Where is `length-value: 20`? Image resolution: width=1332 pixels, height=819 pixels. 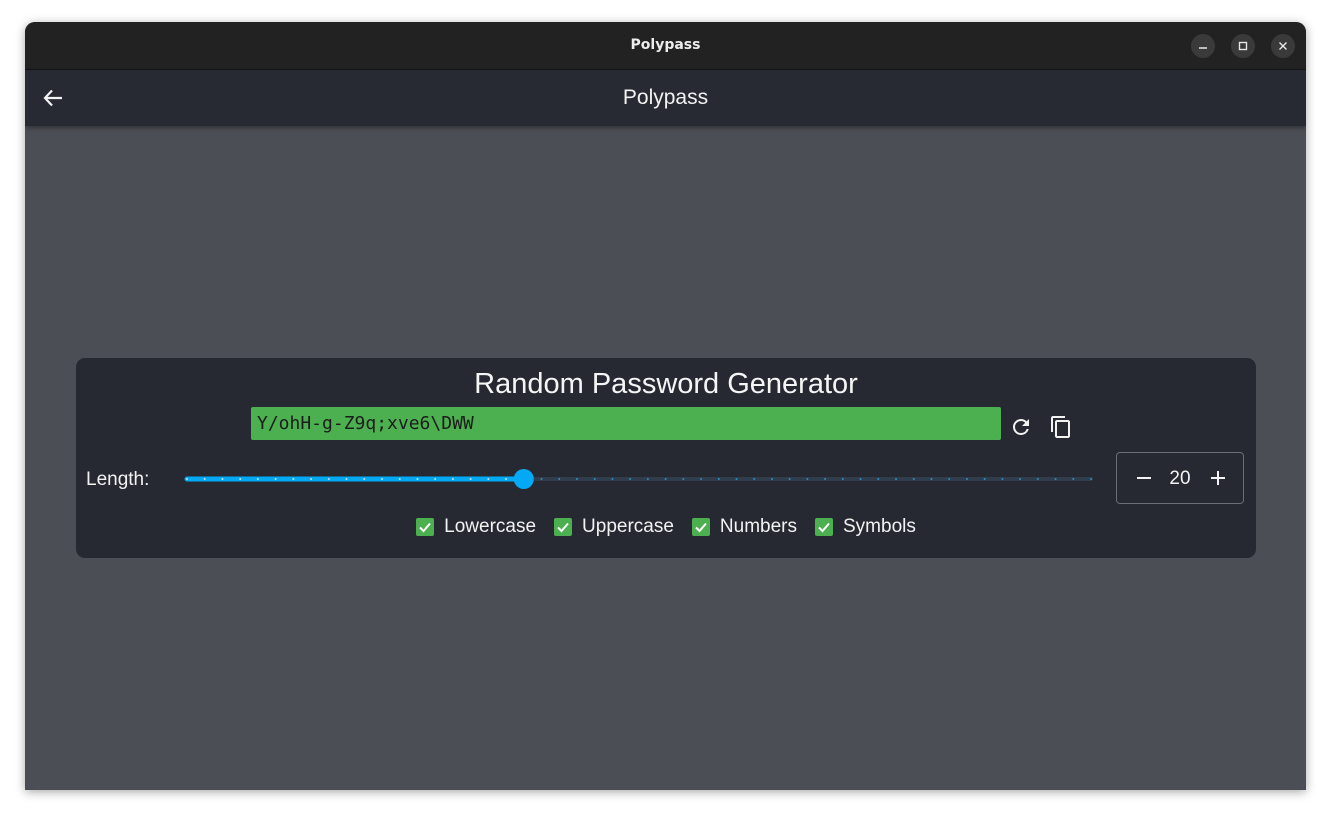 length-value: 20 is located at coordinates (1180, 479).